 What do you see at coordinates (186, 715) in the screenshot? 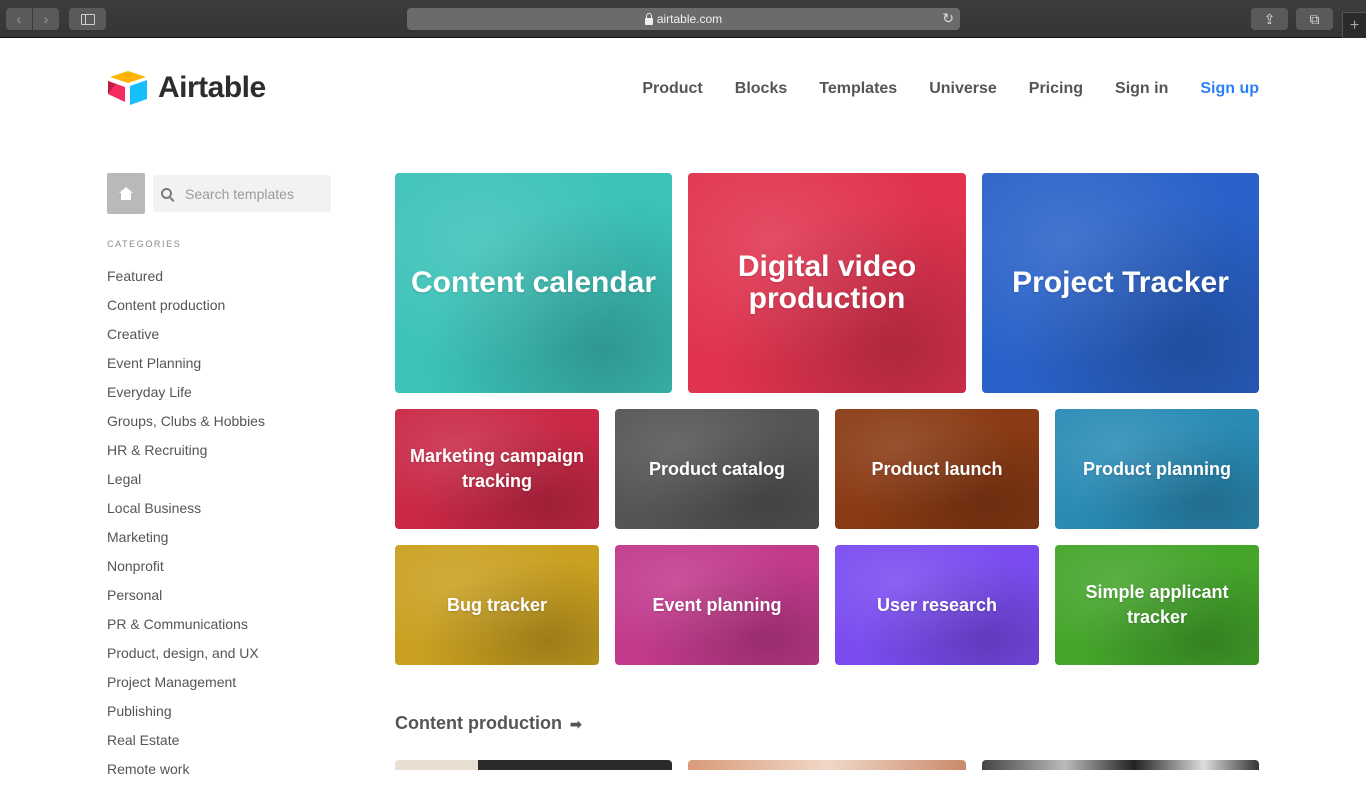
I see `category-publishing: Publishing` at bounding box center [186, 715].